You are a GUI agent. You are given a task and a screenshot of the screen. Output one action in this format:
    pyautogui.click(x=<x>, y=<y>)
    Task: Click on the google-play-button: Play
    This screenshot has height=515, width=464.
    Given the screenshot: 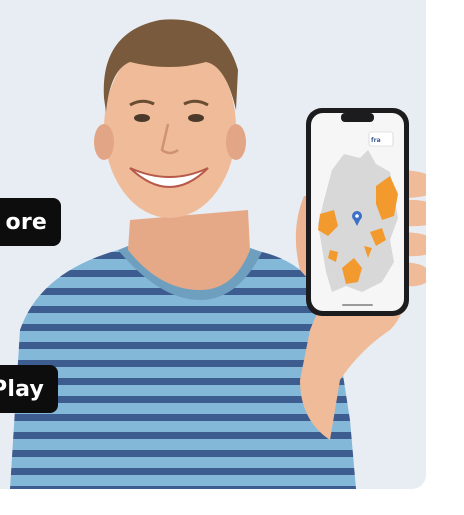 What is the action you would take?
    pyautogui.click(x=29, y=389)
    